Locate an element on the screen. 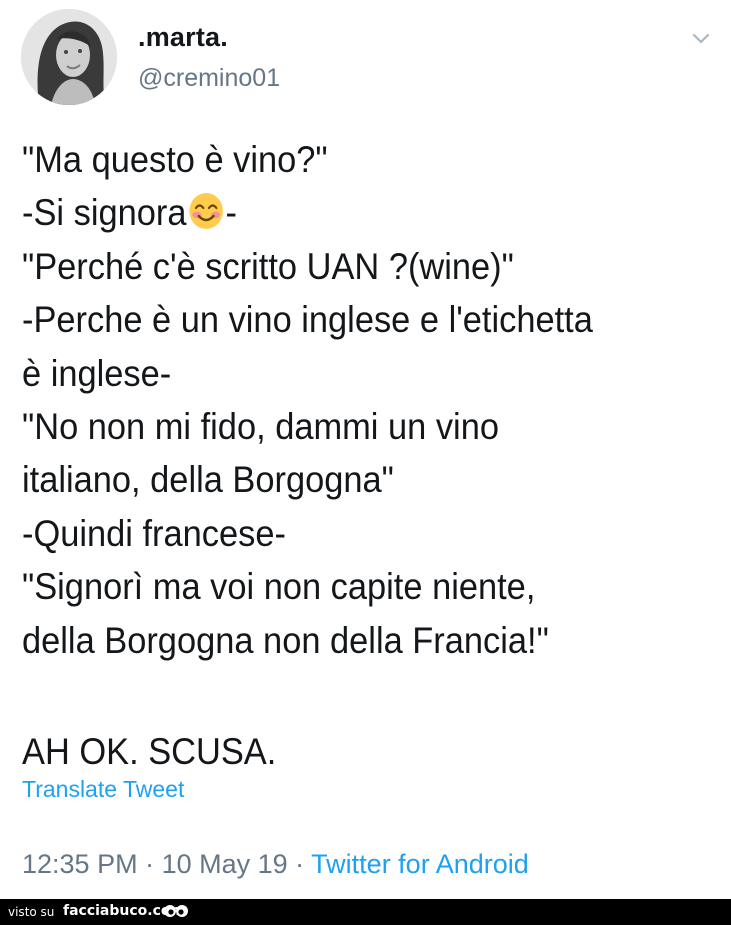 Image resolution: width=731 pixels, height=925 pixels. tweet-line: "Ma questo è vino?" is located at coordinates (175, 159).